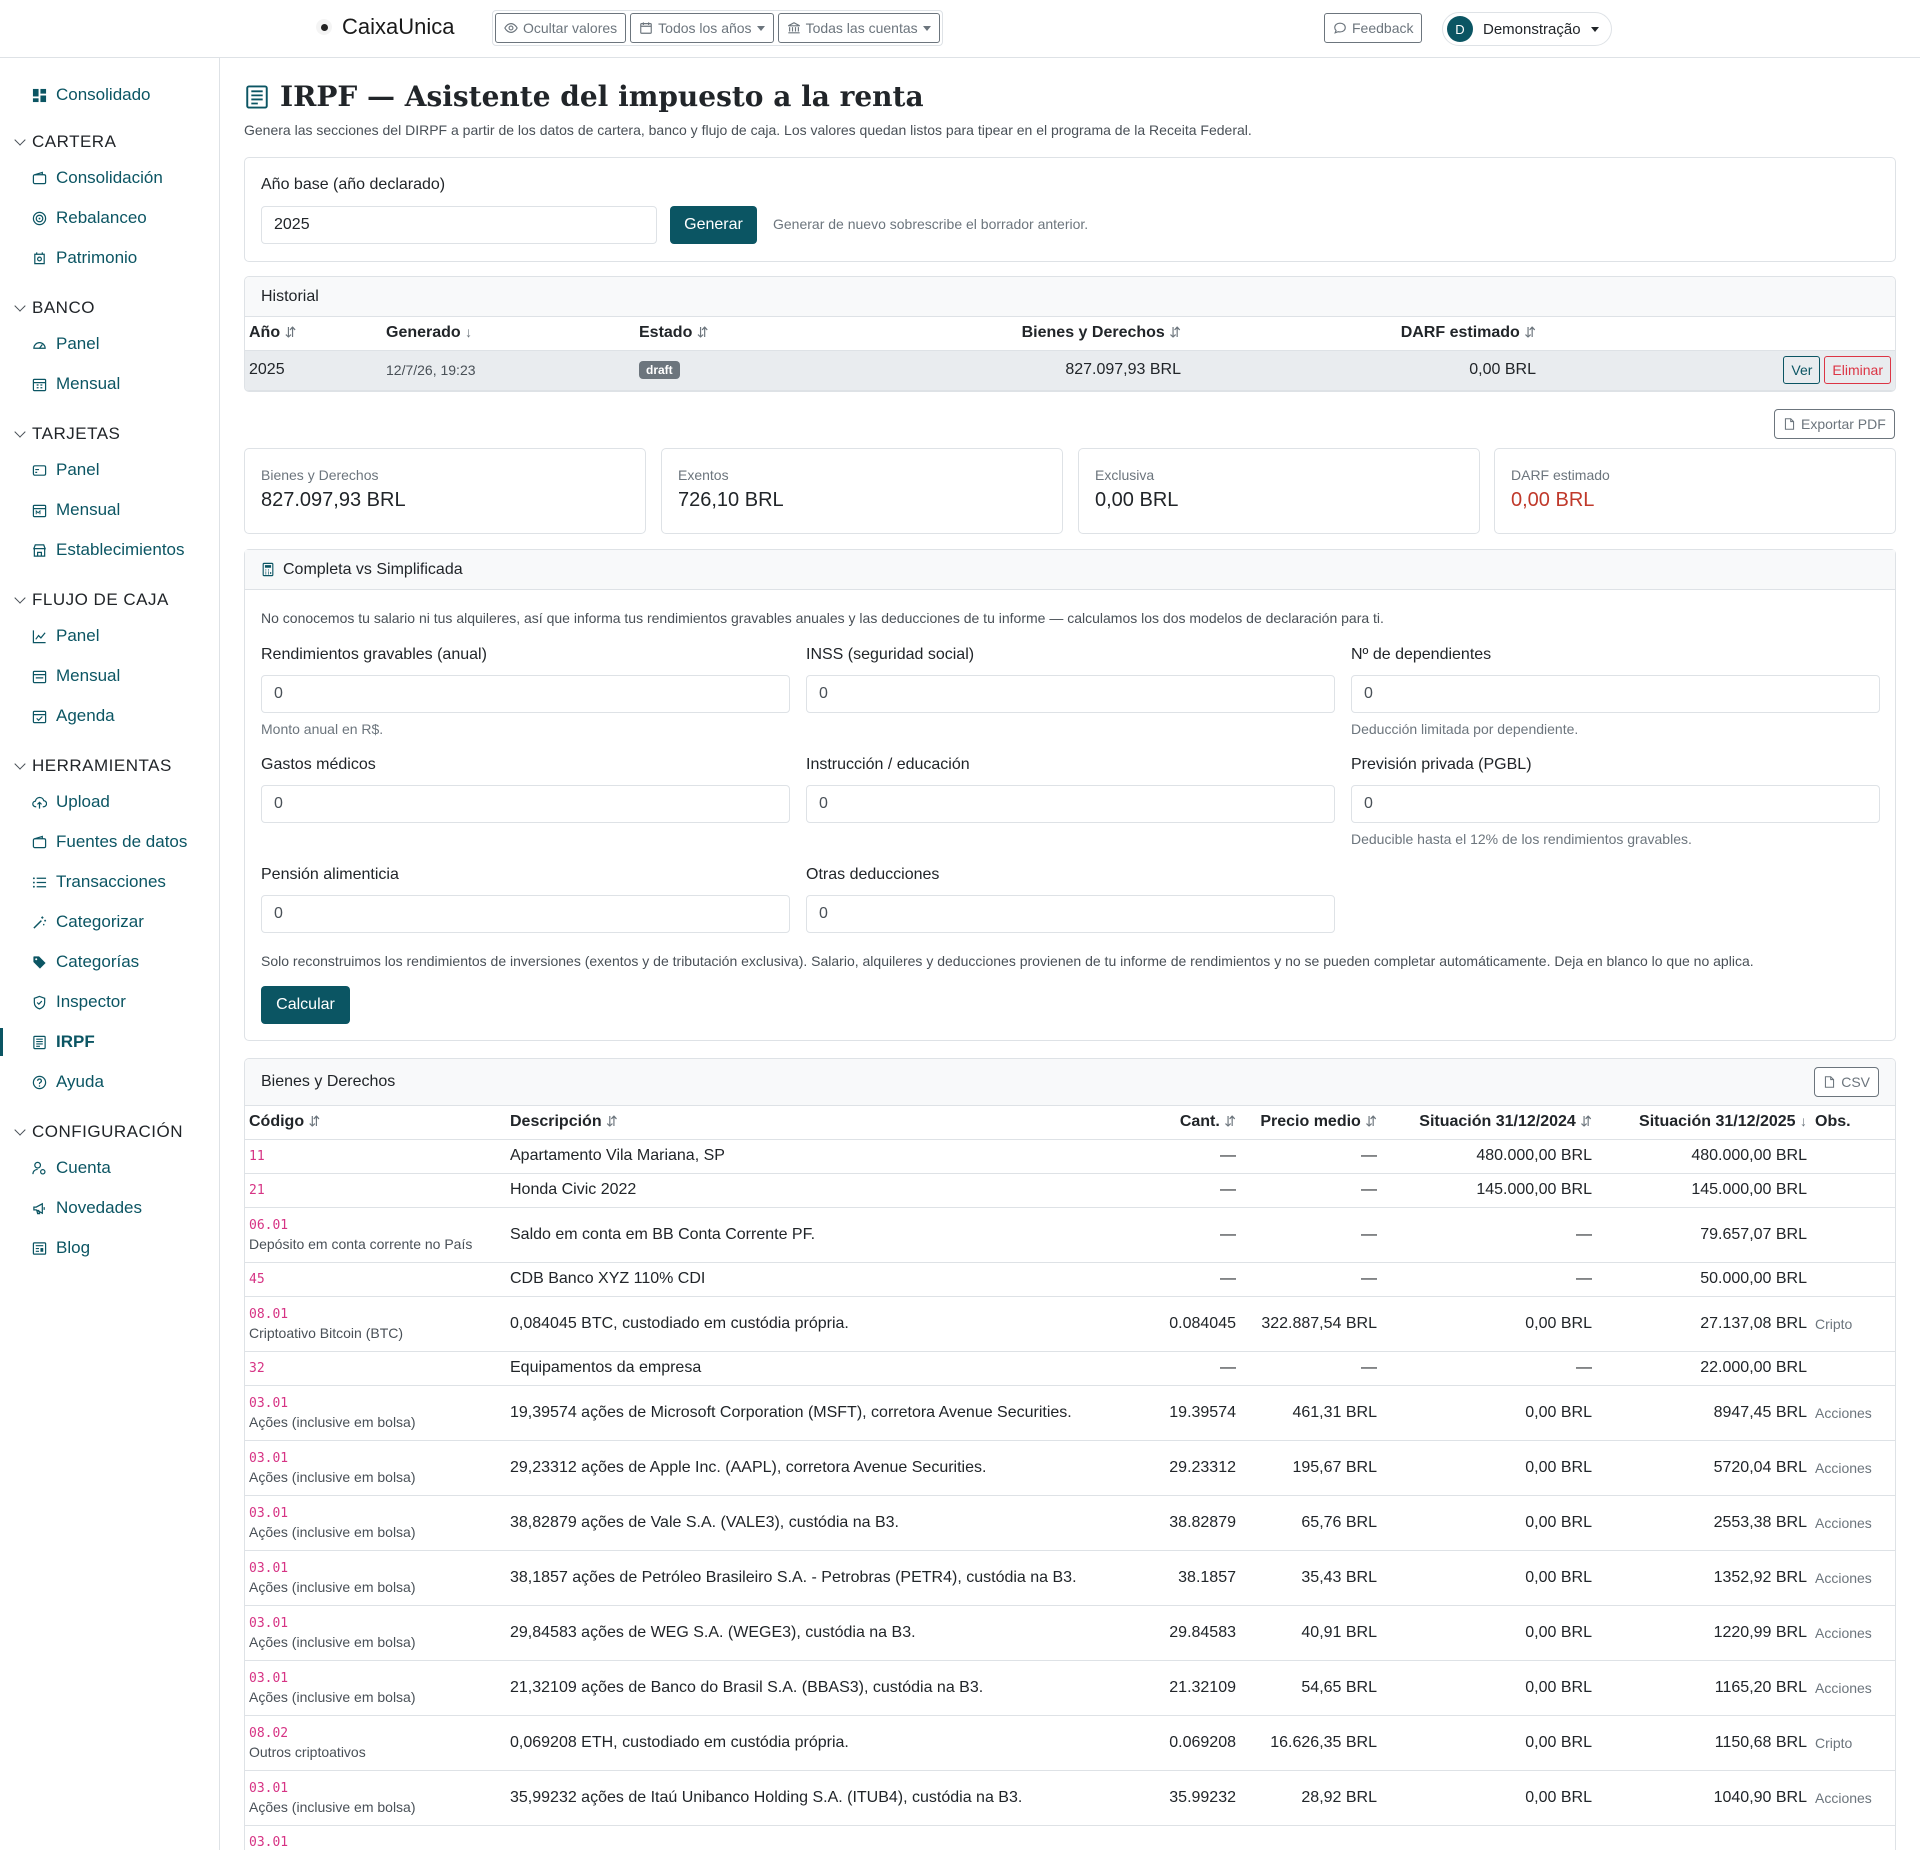 The image size is (1920, 1850). What do you see at coordinates (61, 1248) in the screenshot?
I see `sidebar-item-blog: Blog` at bounding box center [61, 1248].